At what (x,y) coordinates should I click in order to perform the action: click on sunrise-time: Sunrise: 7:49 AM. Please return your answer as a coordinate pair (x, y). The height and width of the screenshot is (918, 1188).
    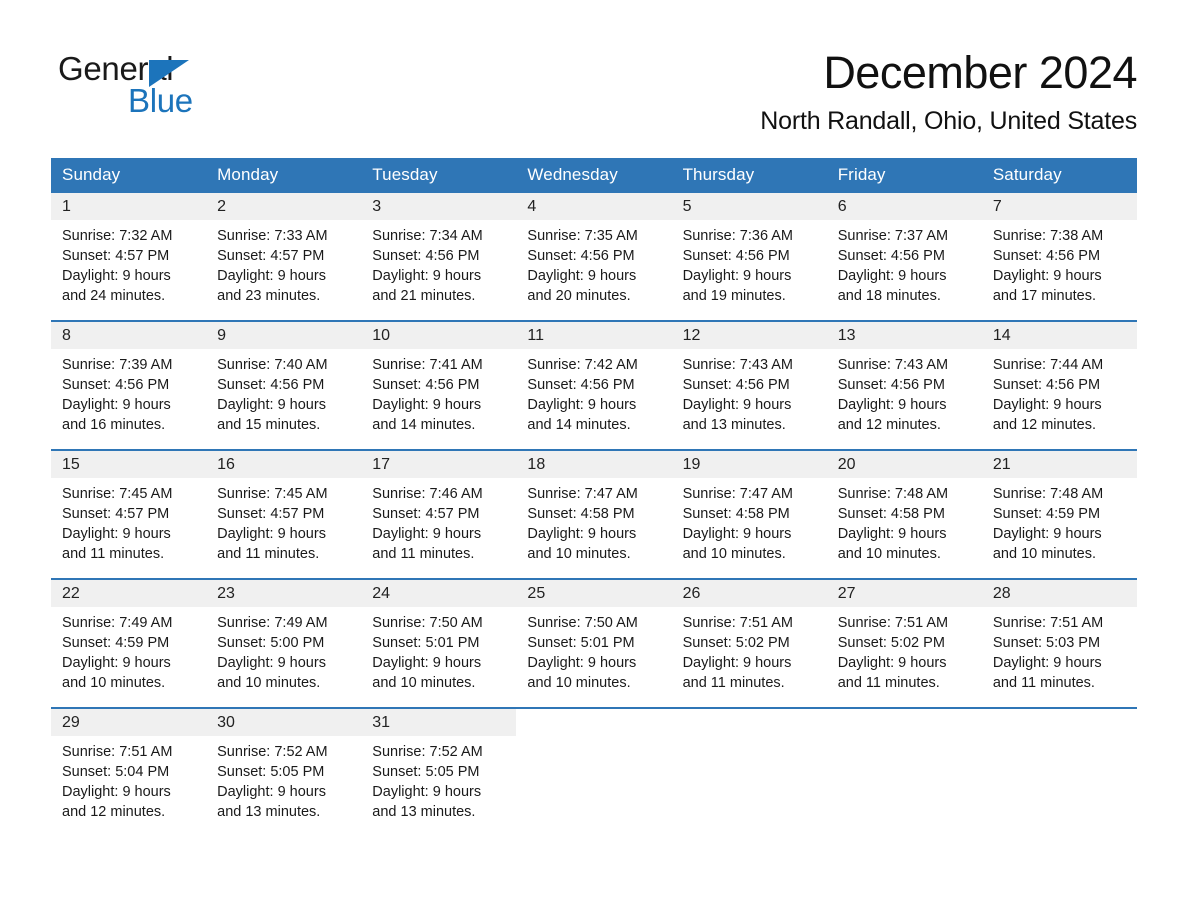
    Looking at the image, I should click on (272, 623).